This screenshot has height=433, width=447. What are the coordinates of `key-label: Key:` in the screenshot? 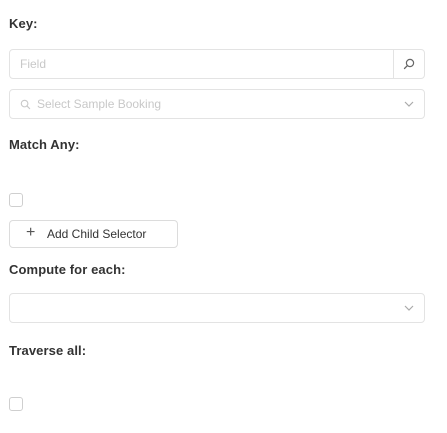 It's located at (23, 23).